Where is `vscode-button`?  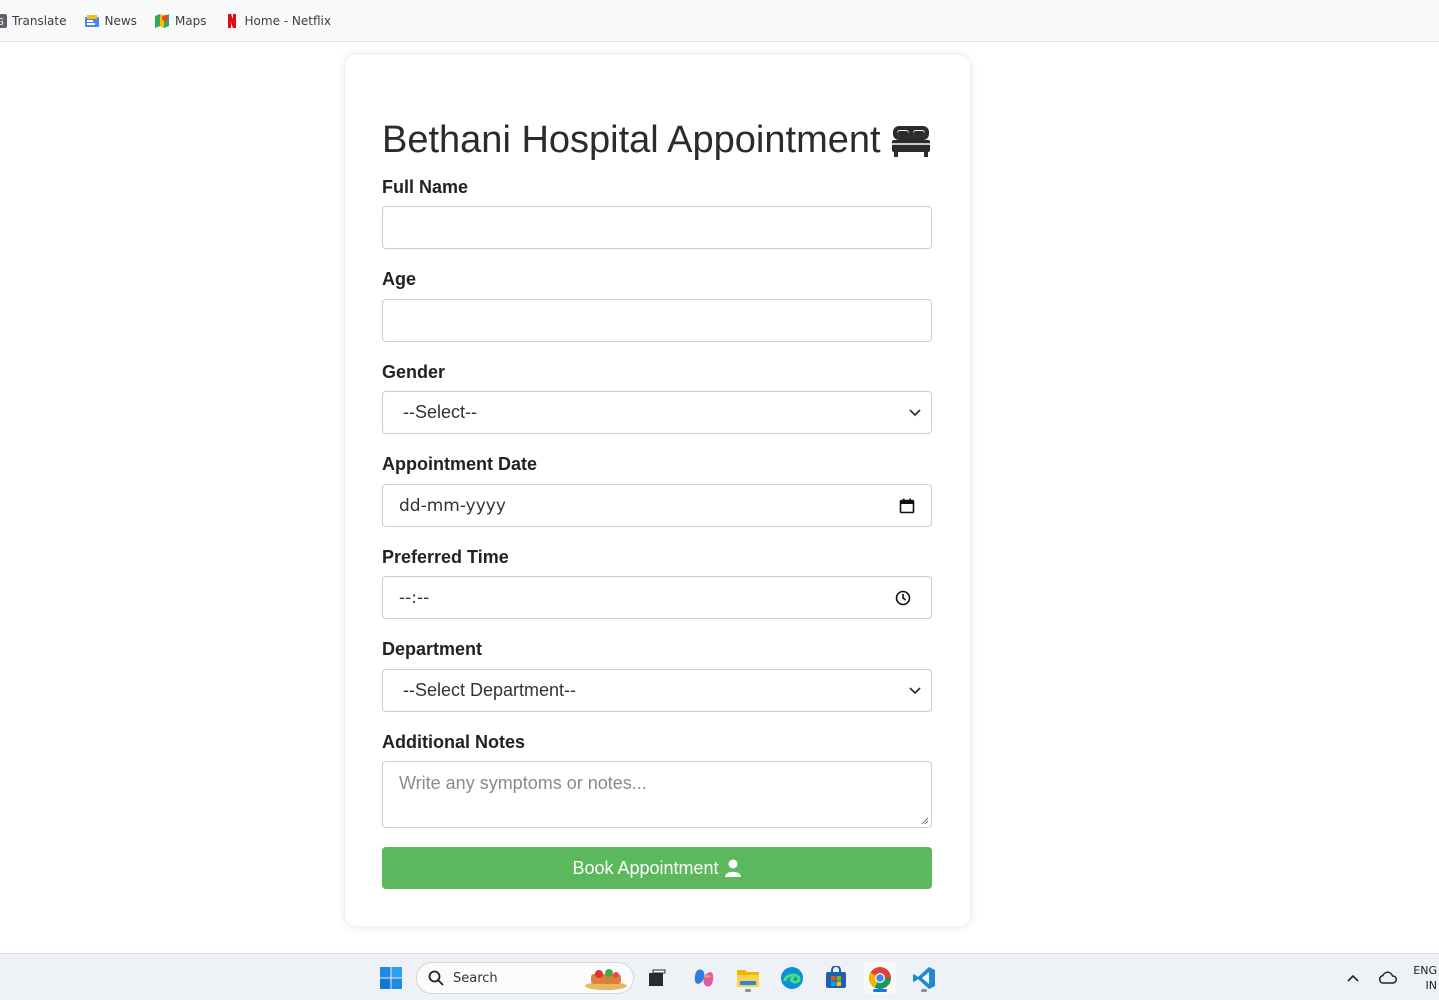
vscode-button is located at coordinates (924, 978).